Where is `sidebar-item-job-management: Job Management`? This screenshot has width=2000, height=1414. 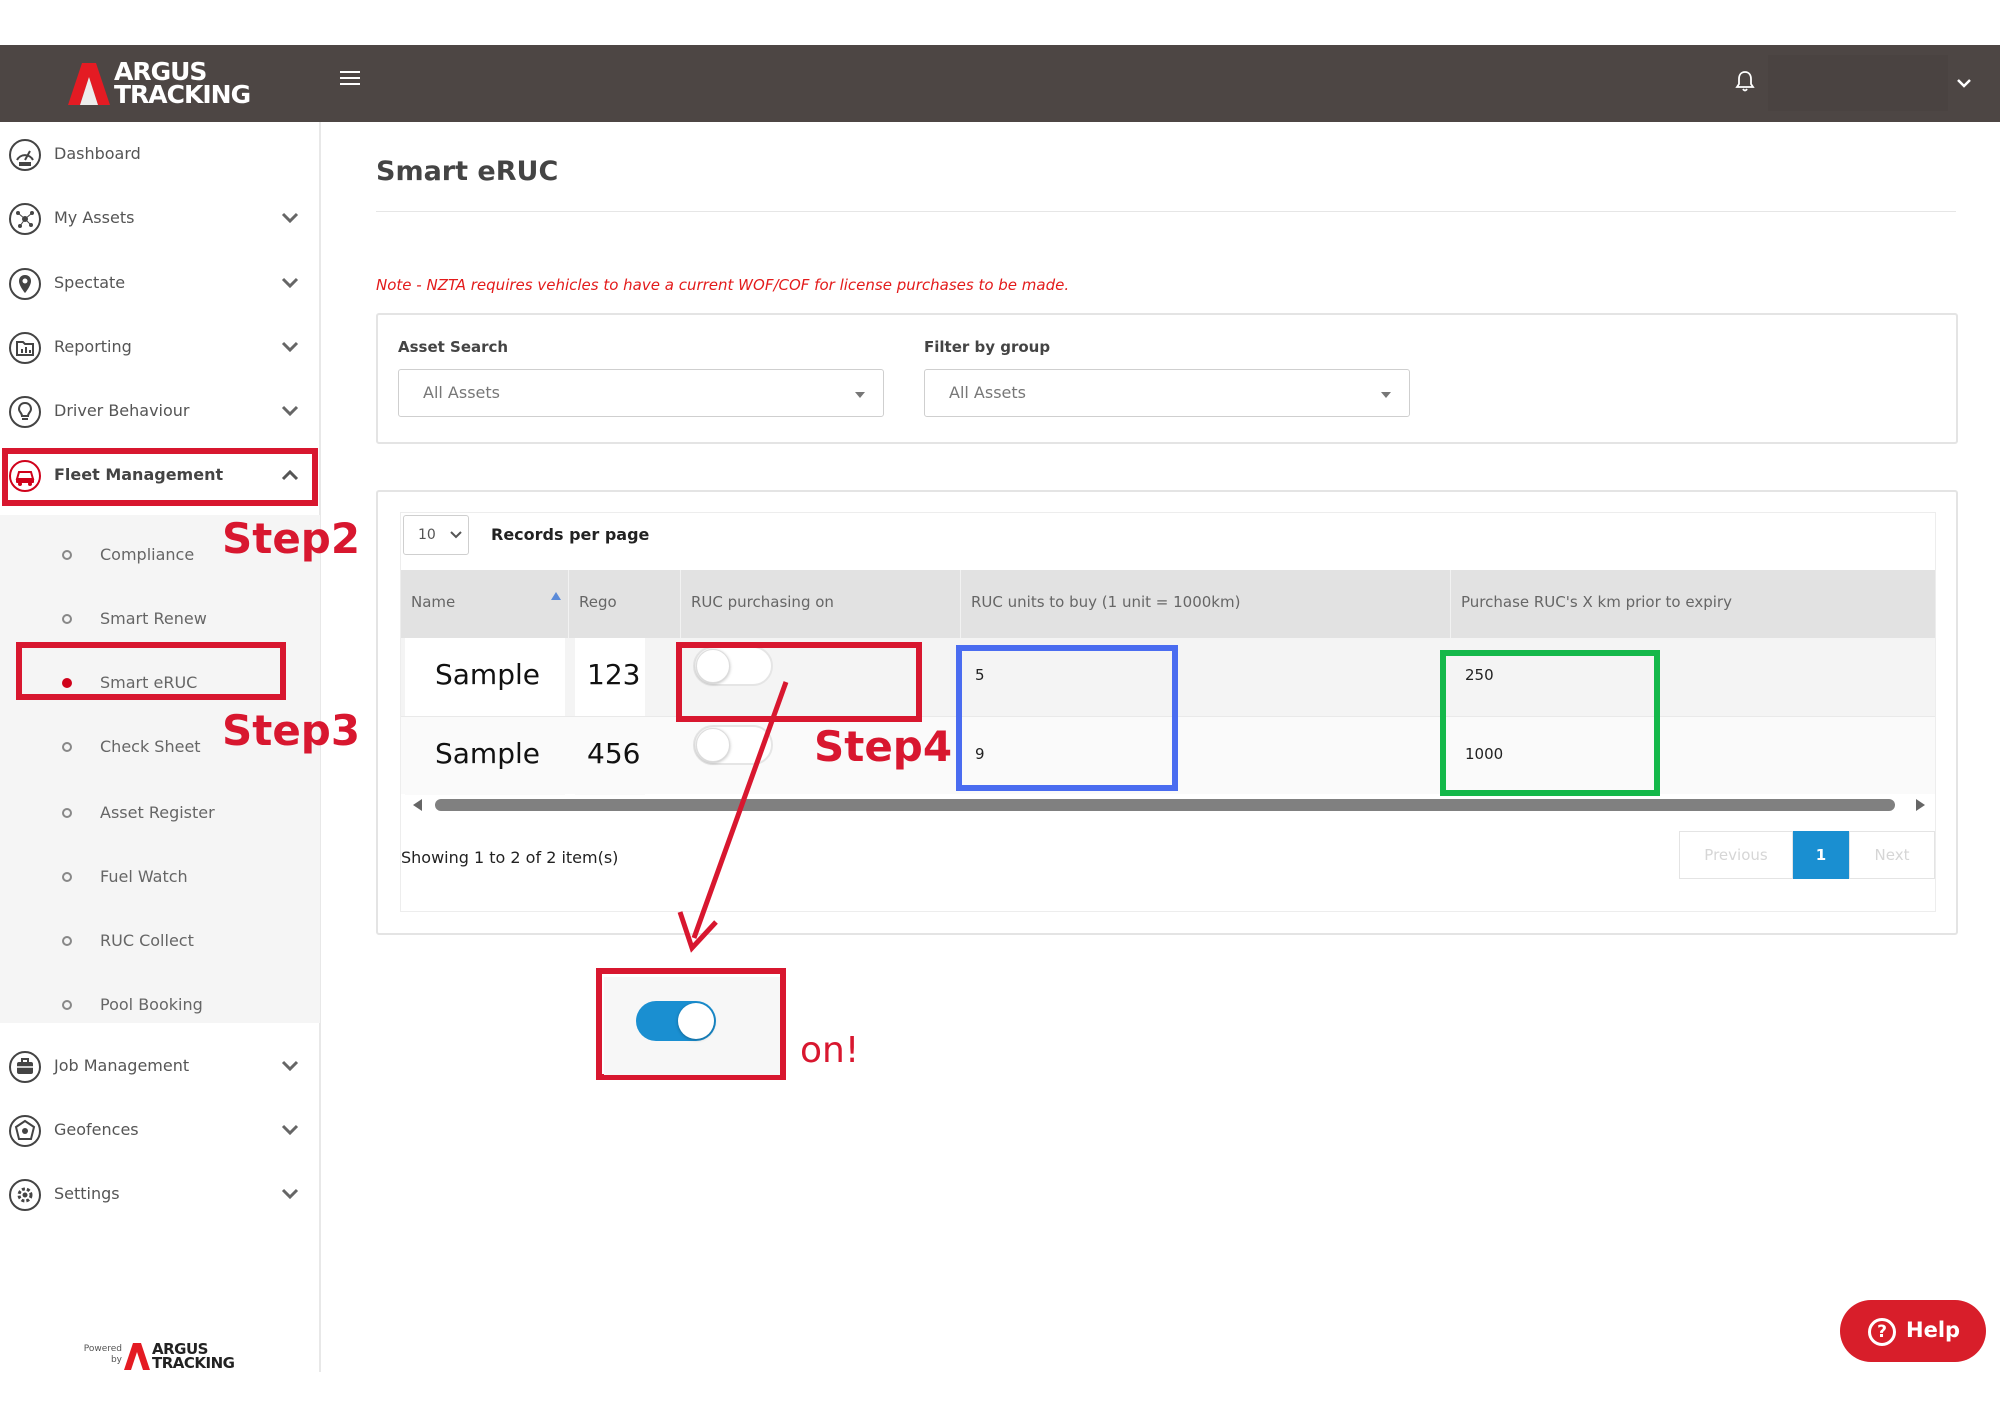
sidebar-item-job-management: Job Management is located at coordinates (159, 1066).